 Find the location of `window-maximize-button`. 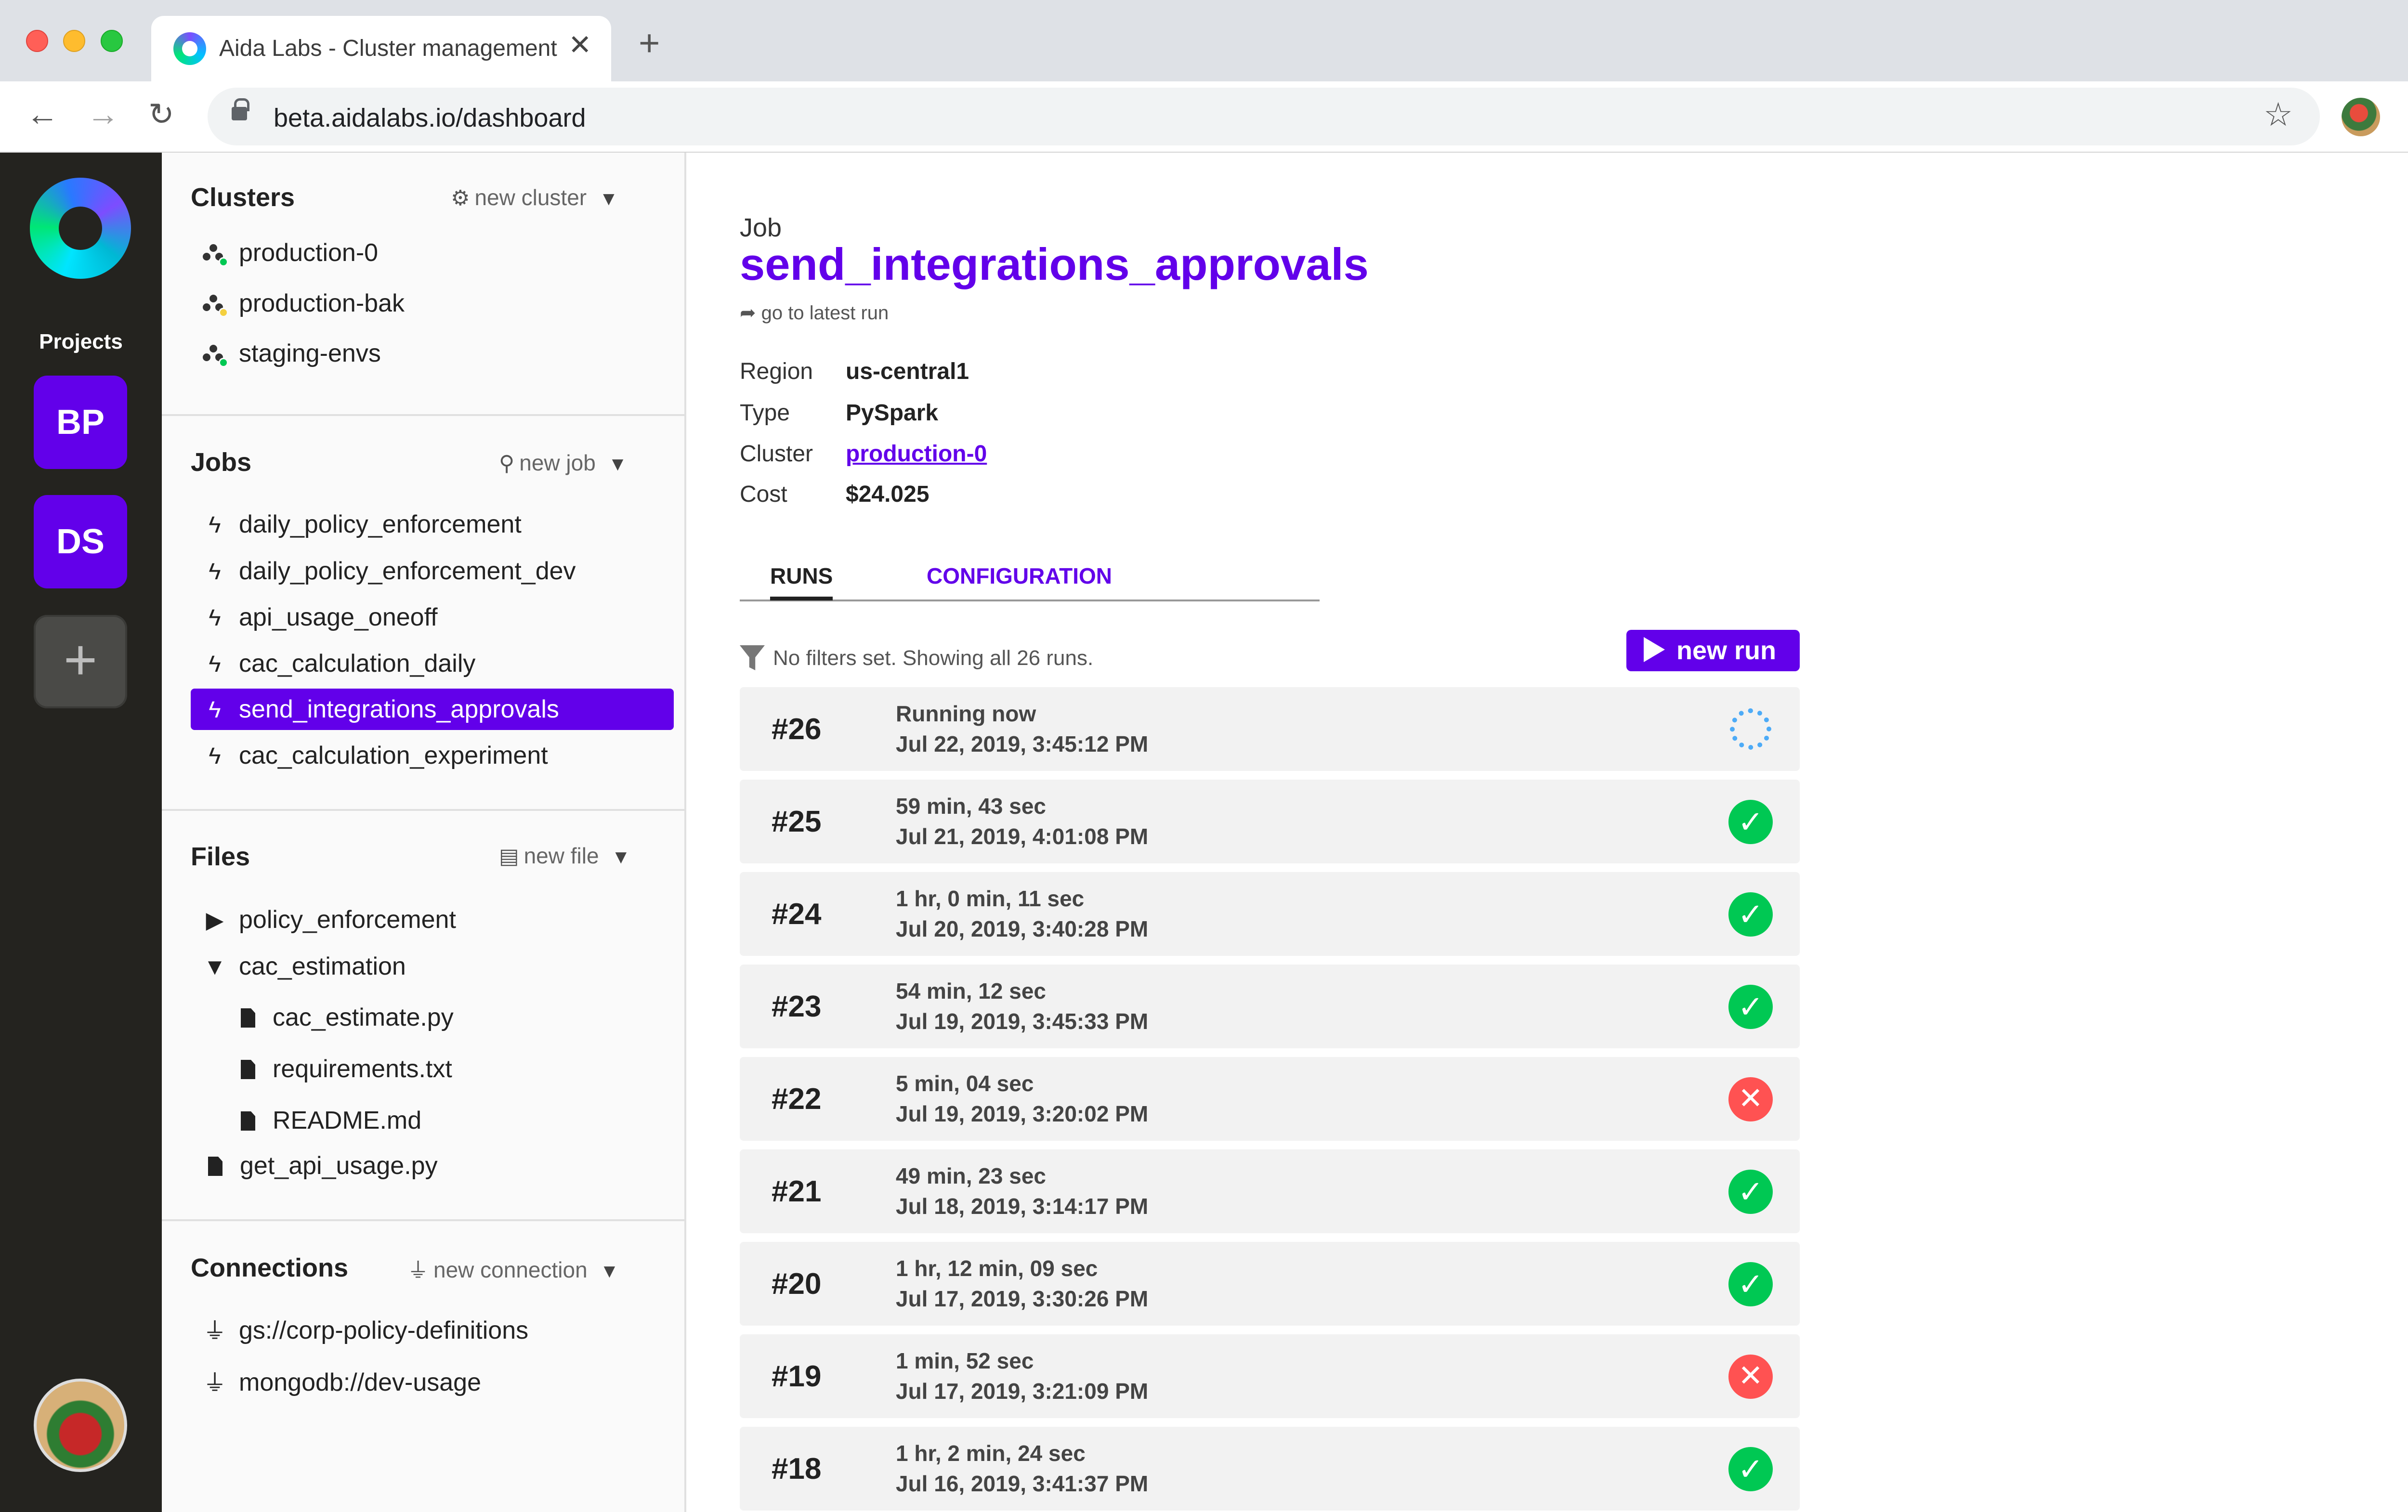

window-maximize-button is located at coordinates (112, 41).